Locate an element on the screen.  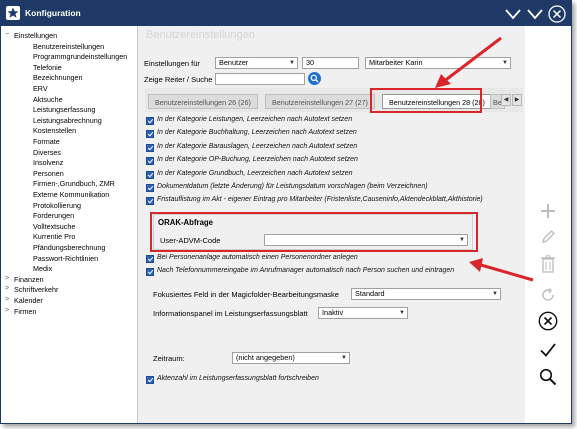
tab-benutzereinstellungen-26: Benutzereinstellungen 26 (26) is located at coordinates (203, 101).